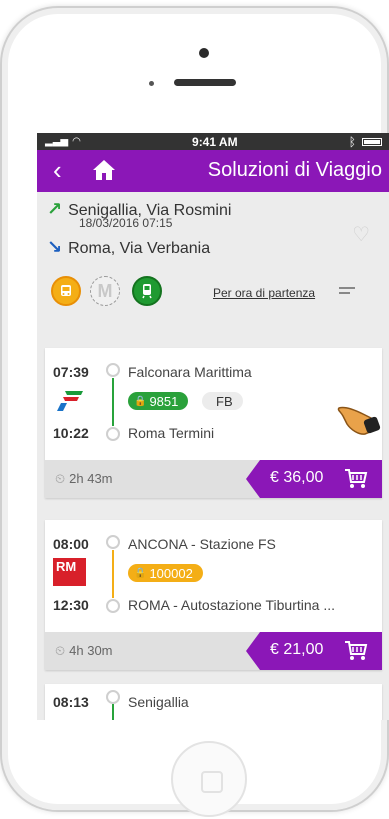 This screenshot has height=819, width=389. What do you see at coordinates (164, 401) in the screenshot?
I see `train-code: 9851` at bounding box center [164, 401].